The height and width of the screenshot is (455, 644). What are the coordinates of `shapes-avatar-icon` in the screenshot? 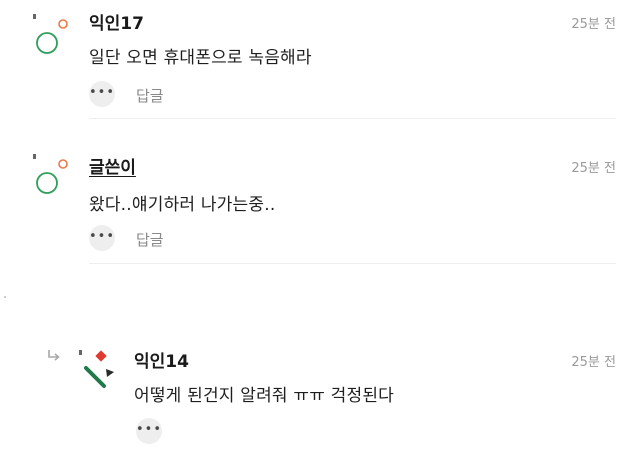 It's located at (99, 369).